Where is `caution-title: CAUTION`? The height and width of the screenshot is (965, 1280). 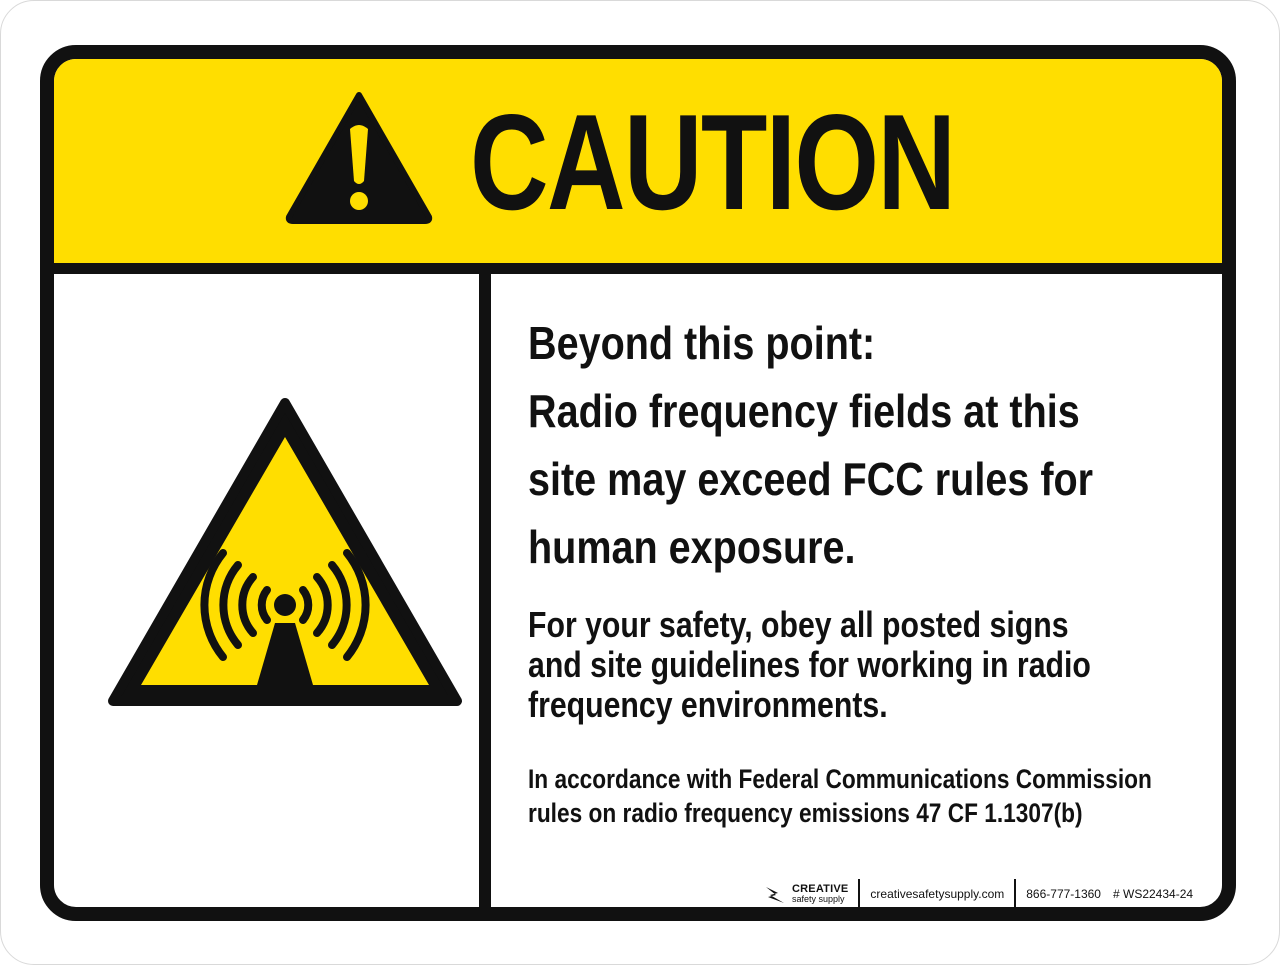
caution-title: CAUTION is located at coordinates (713, 162).